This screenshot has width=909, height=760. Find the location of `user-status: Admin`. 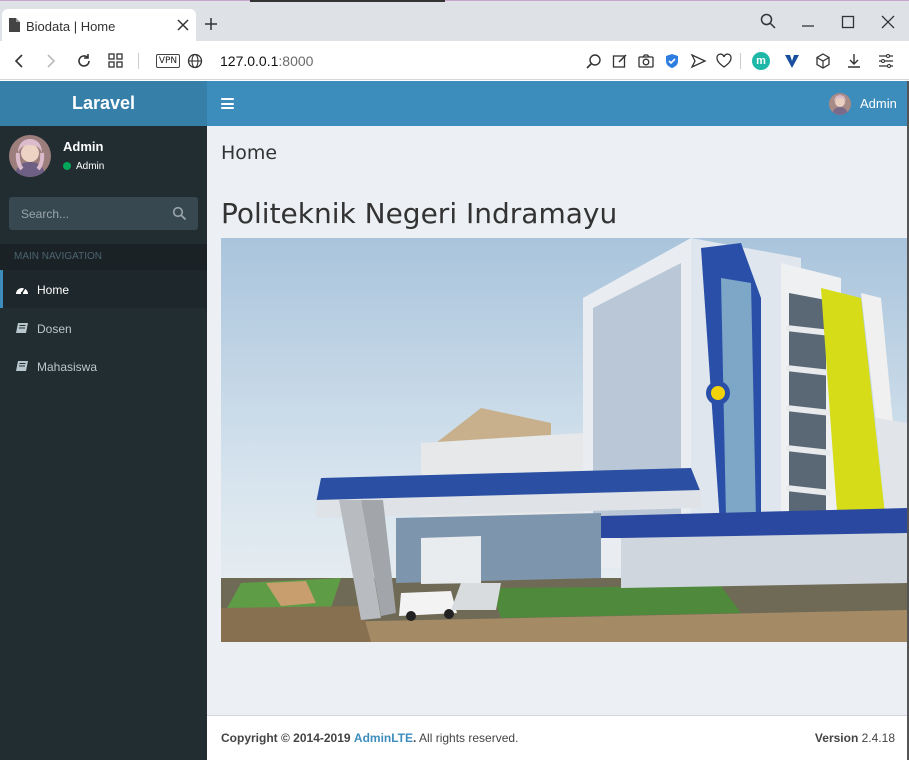

user-status: Admin is located at coordinates (83, 166).